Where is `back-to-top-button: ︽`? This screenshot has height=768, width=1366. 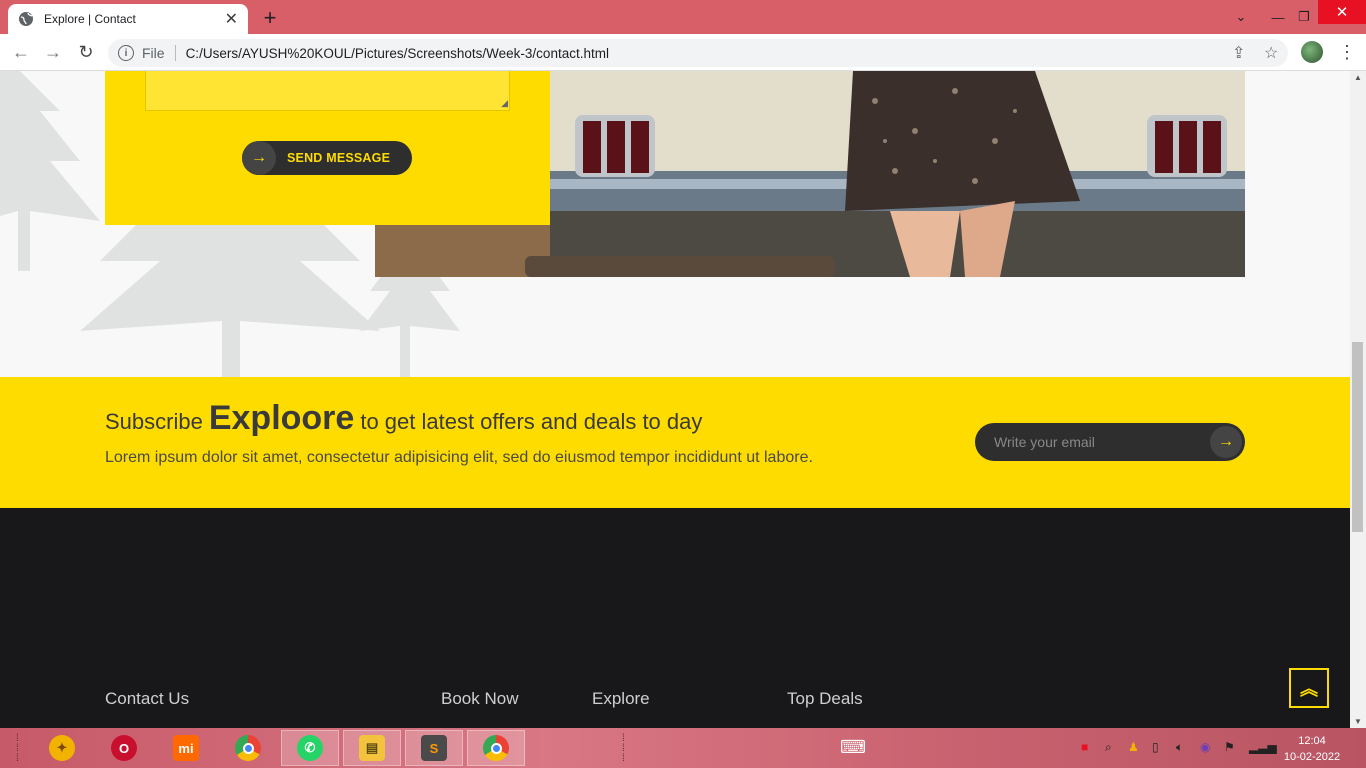 back-to-top-button: ︽ is located at coordinates (1309, 688).